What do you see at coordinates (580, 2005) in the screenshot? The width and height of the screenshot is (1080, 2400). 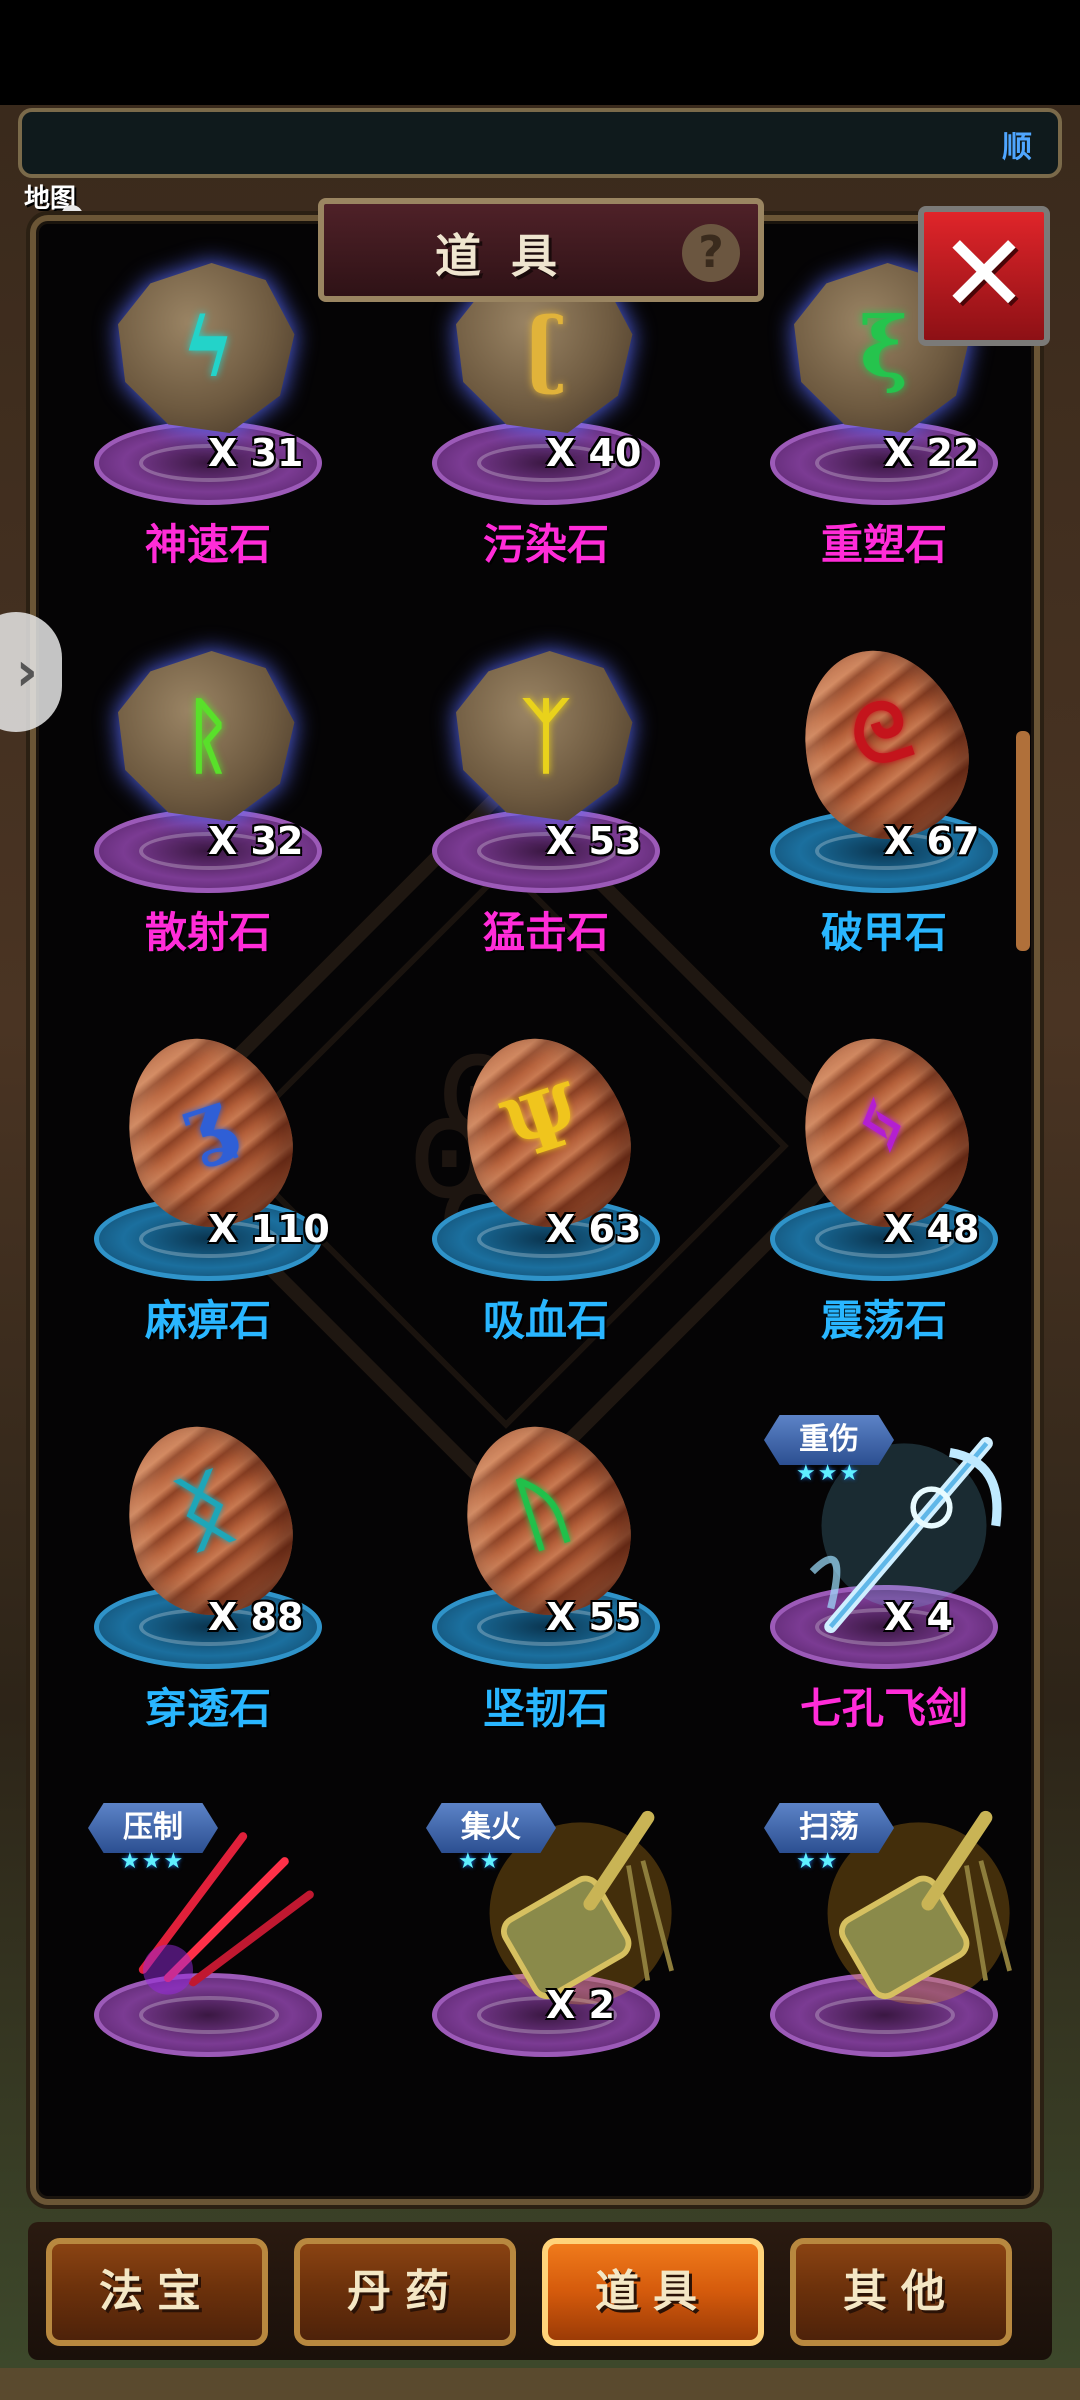 I see `item-count: X 2` at bounding box center [580, 2005].